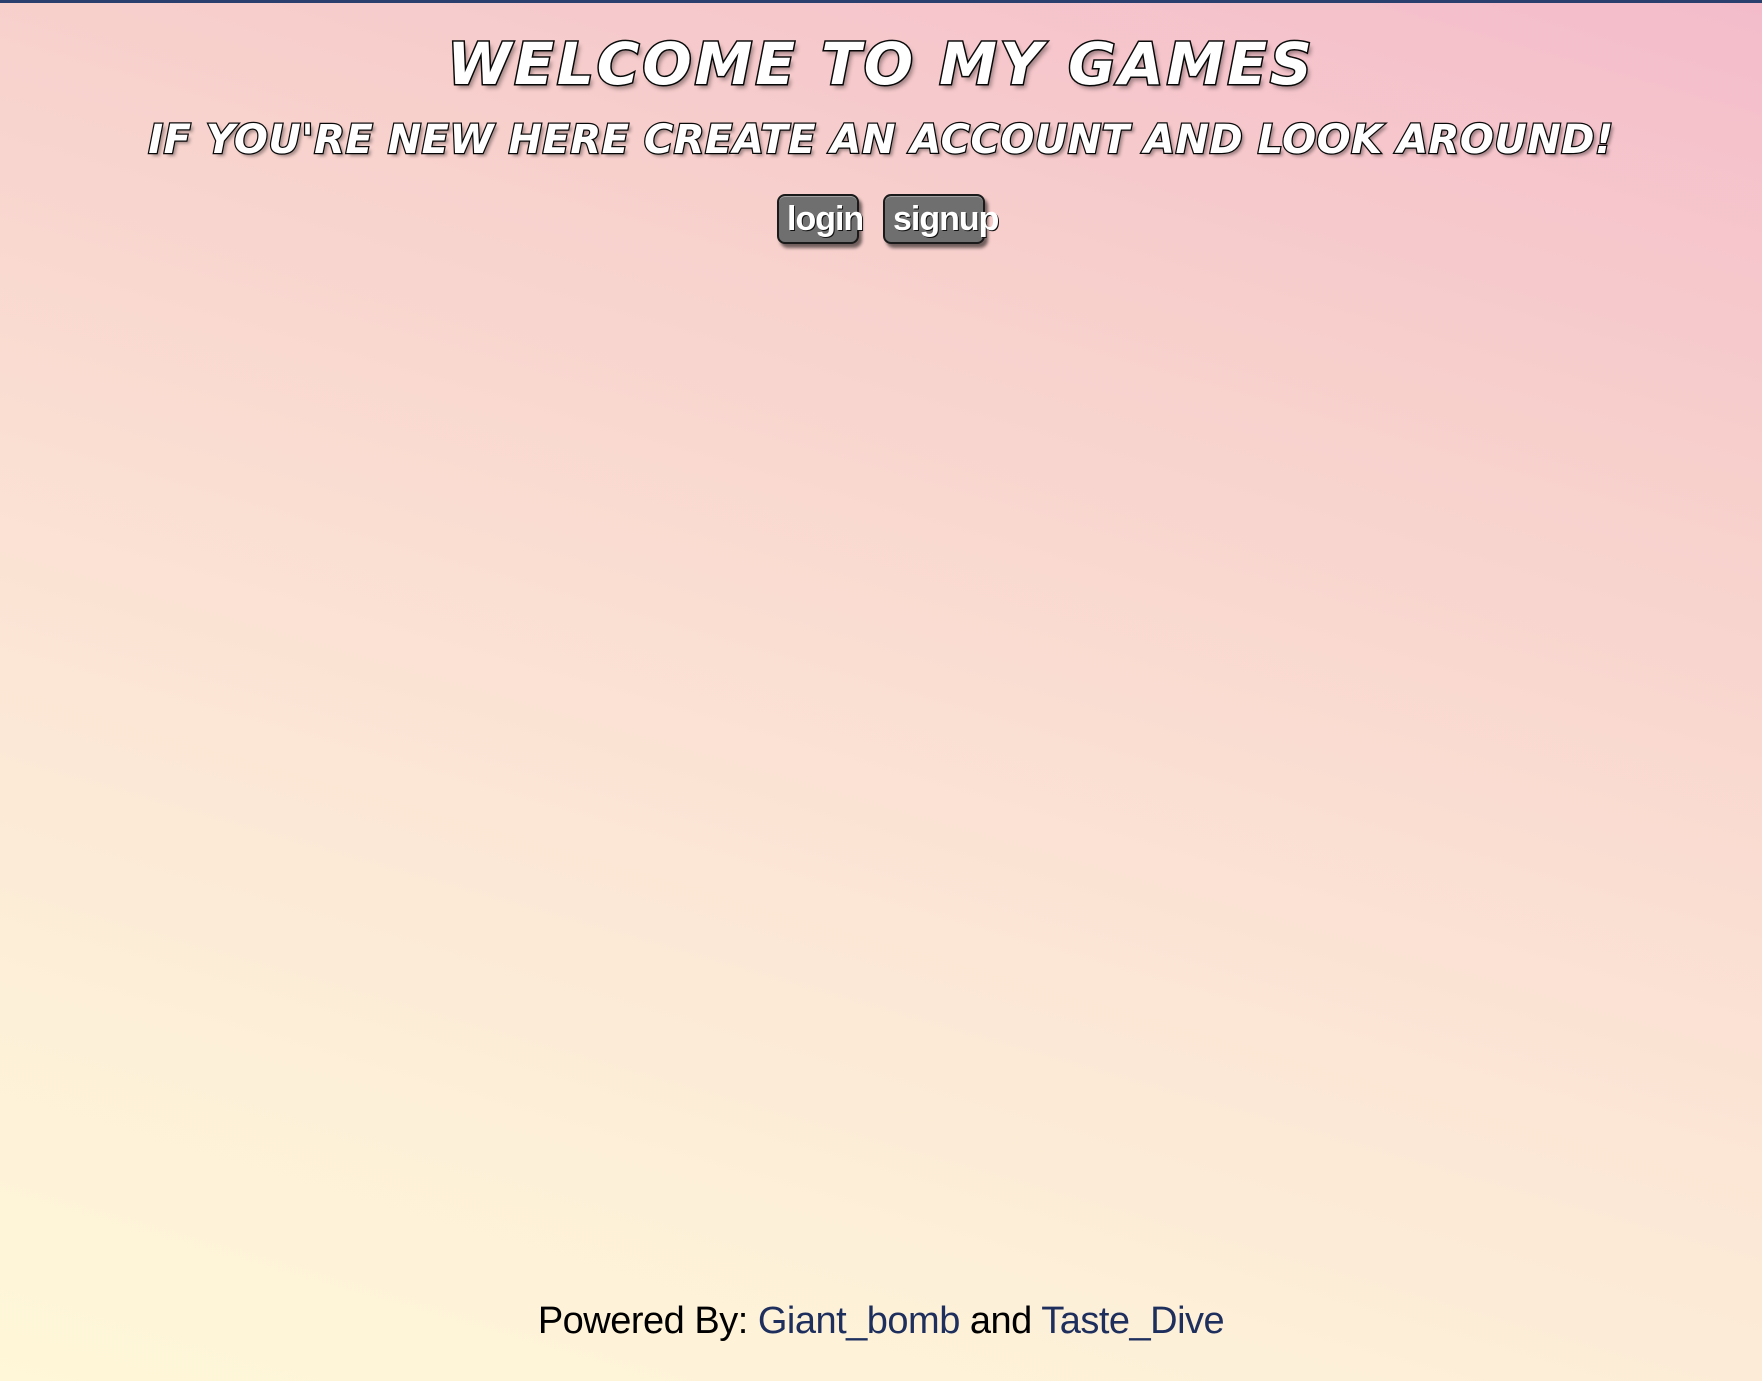  Describe the element at coordinates (1132, 1321) in the screenshot. I see `taste-dive-link: Taste_Dive` at that location.